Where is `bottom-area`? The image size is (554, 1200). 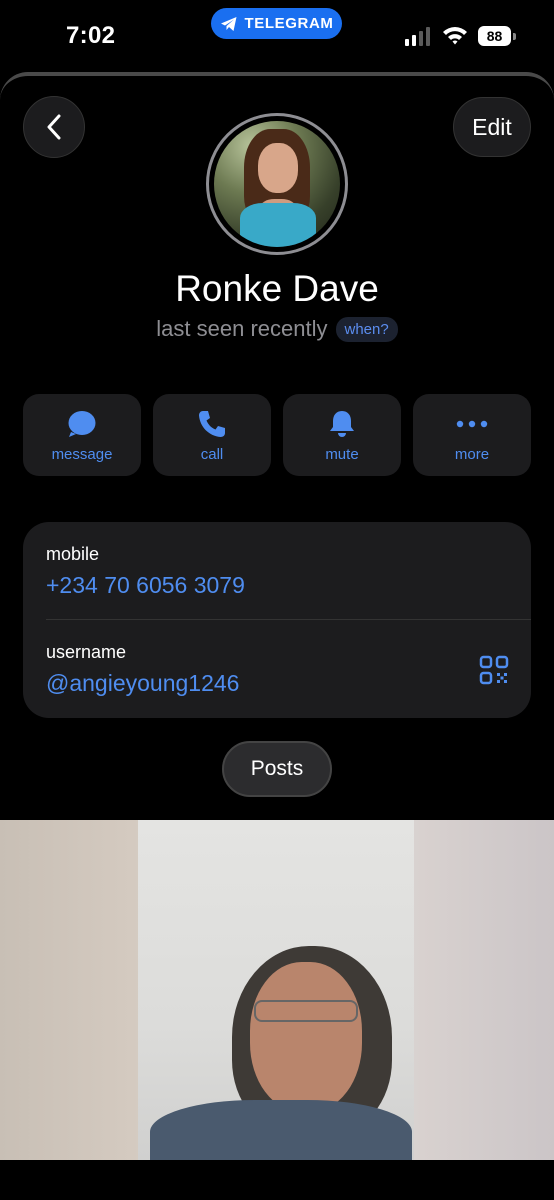
bottom-area is located at coordinates (277, 1180).